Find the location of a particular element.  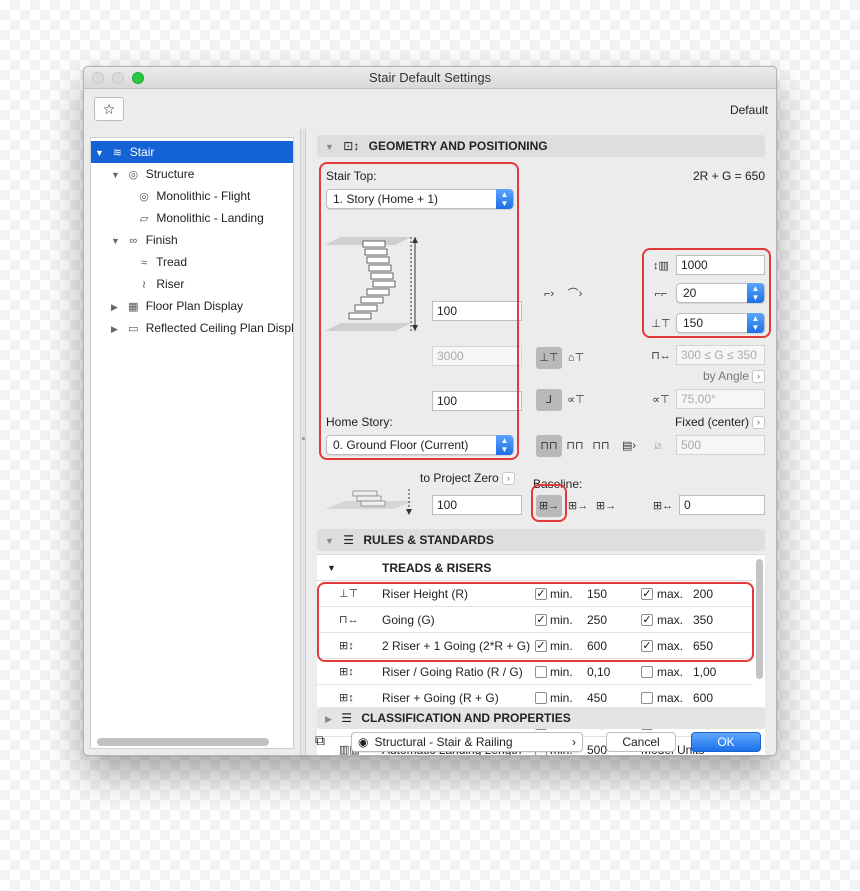

section-geometry-header: ▼ ⊡↕ GEOMETRY AND POSITIONING is located at coordinates (541, 146).